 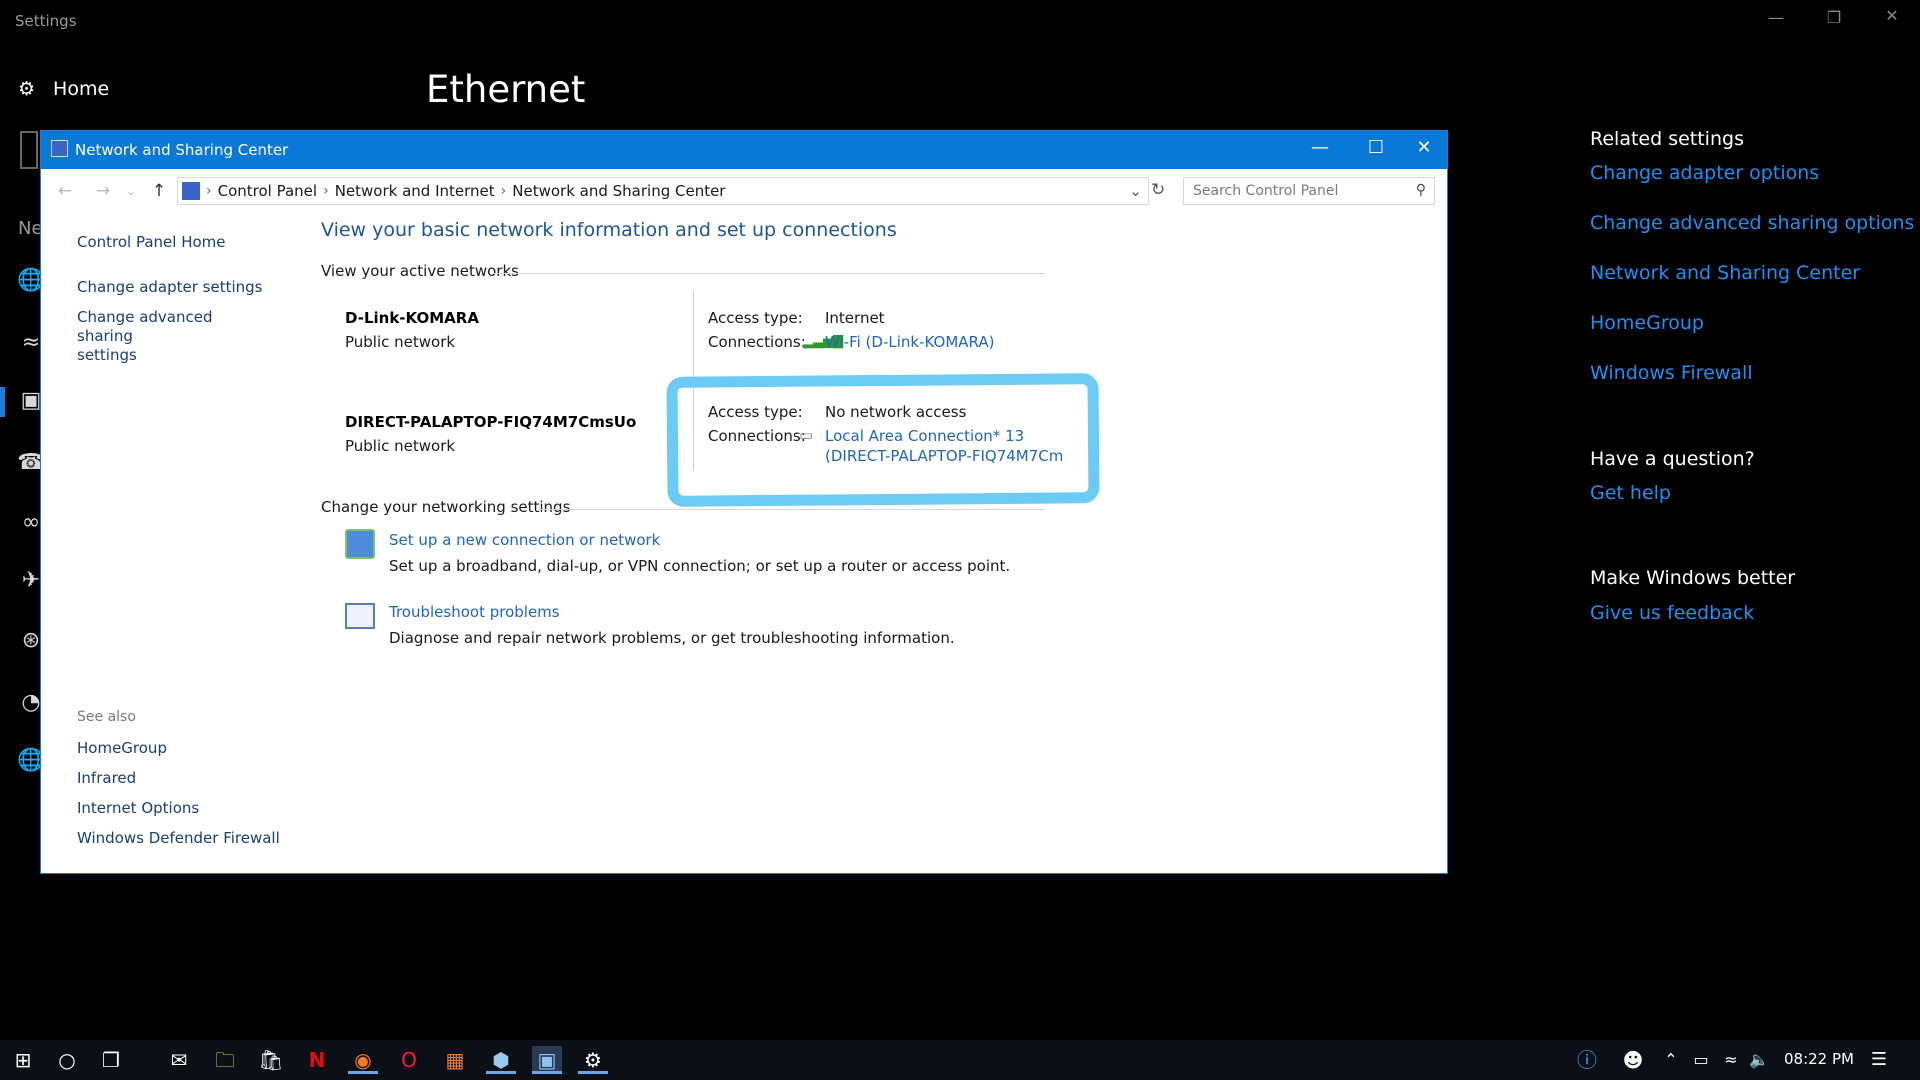 What do you see at coordinates (23, 1060) in the screenshot?
I see `start-windows-icon: ⊞` at bounding box center [23, 1060].